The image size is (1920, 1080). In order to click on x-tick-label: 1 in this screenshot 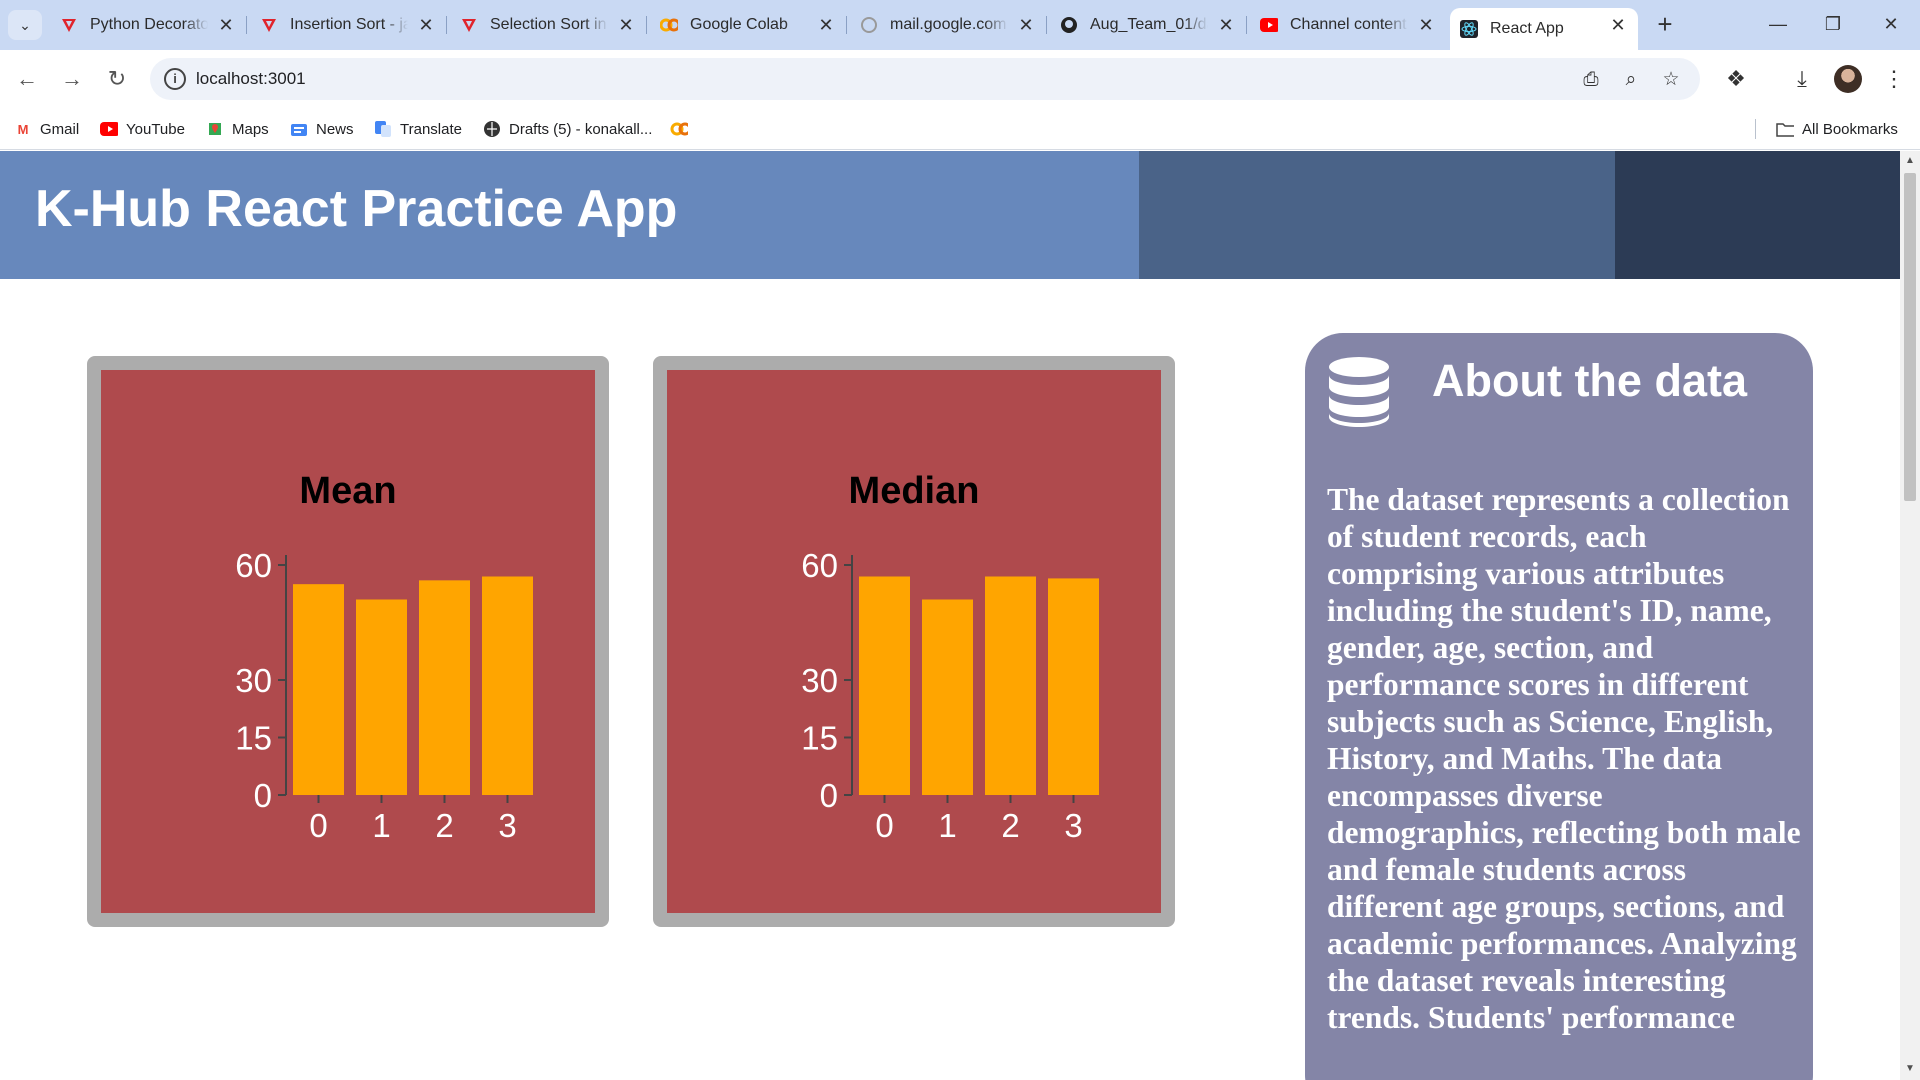, I will do `click(381, 825)`.